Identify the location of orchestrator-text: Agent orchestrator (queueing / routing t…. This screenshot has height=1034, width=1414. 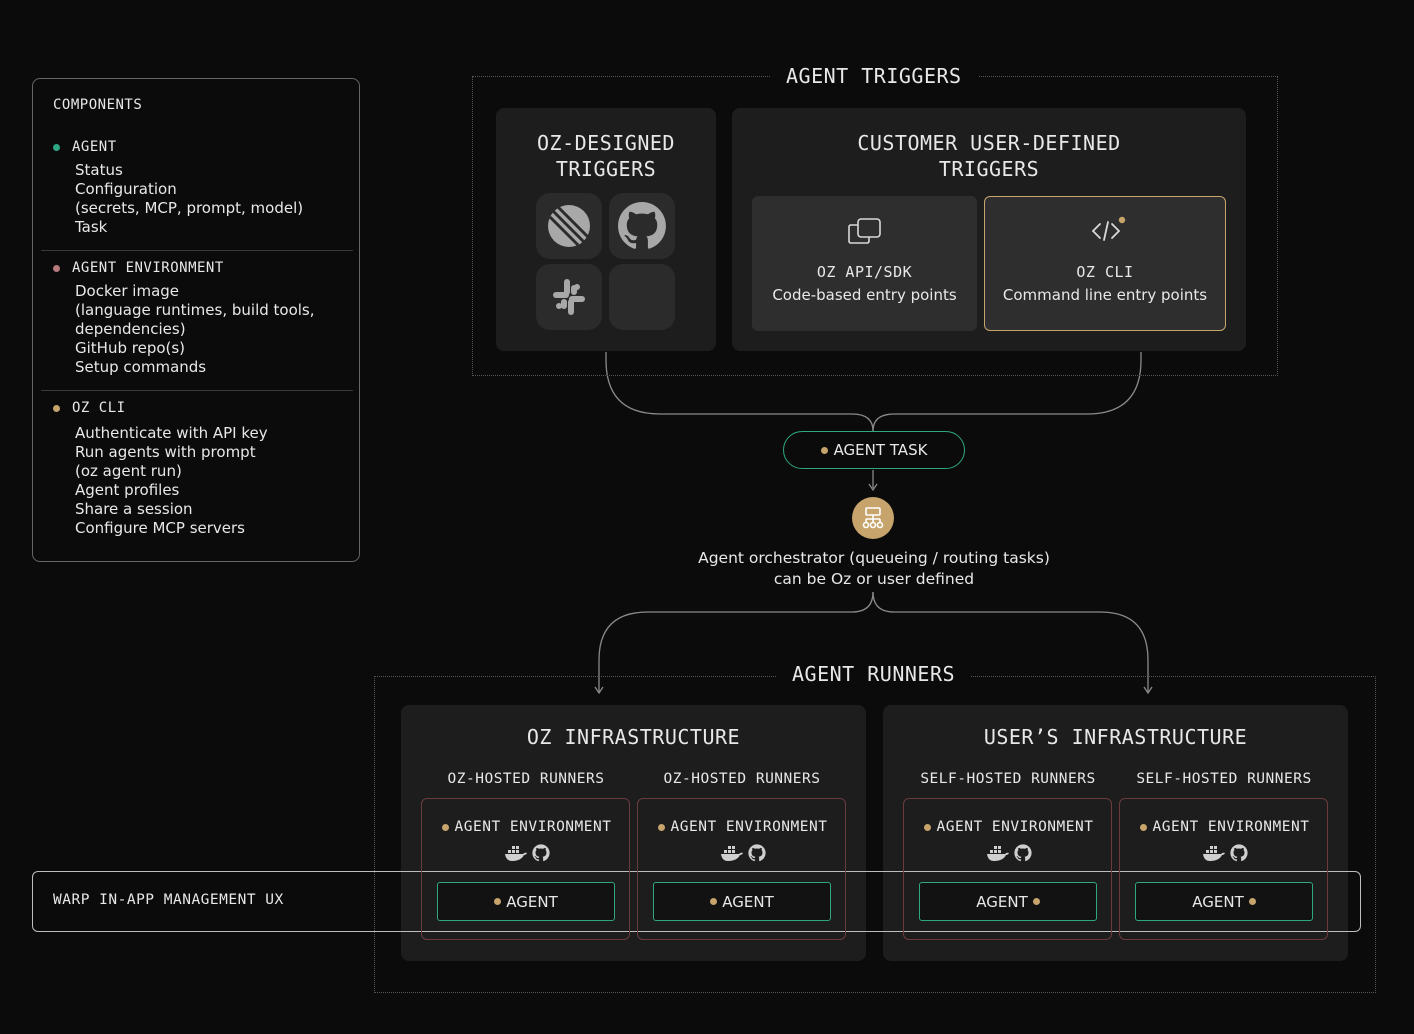
(874, 569).